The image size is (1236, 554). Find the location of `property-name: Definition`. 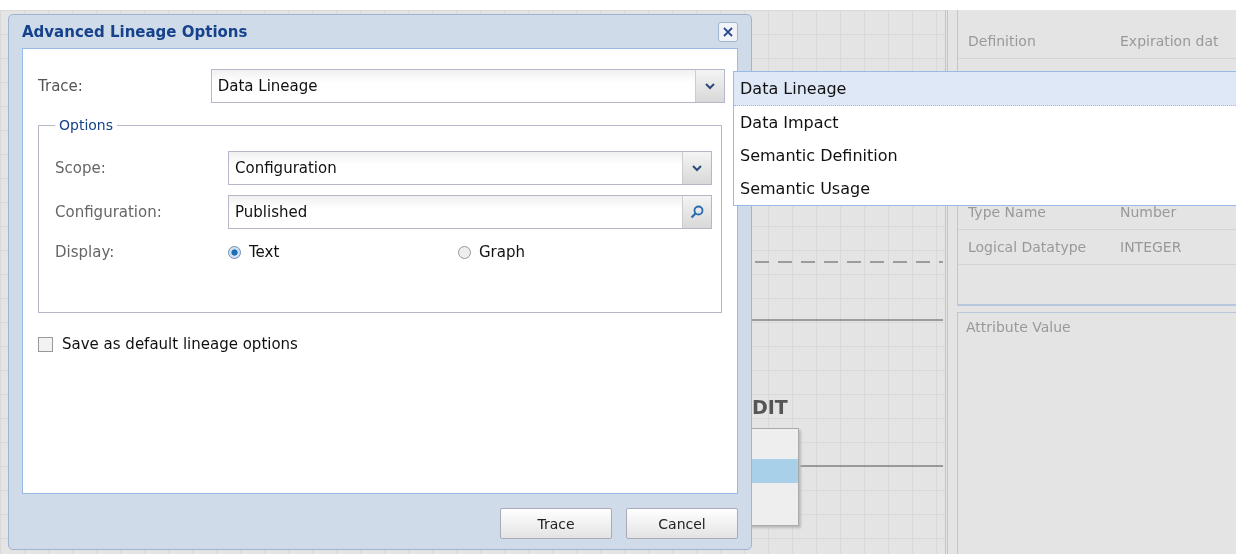

property-name: Definition is located at coordinates (1002, 41).